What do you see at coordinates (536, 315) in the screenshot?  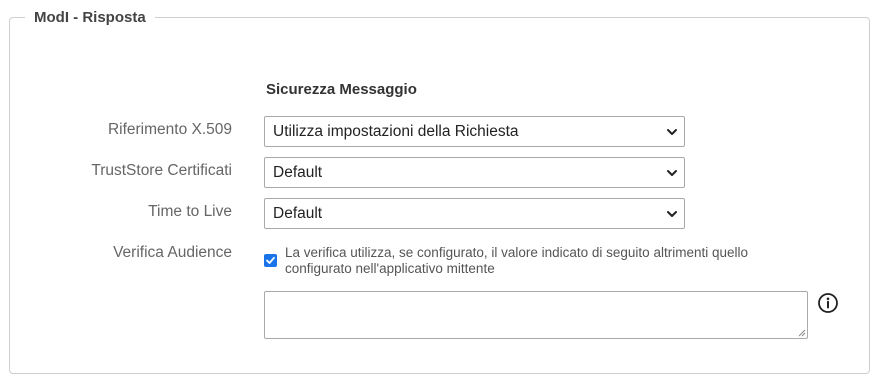 I see `audience-textarea` at bounding box center [536, 315].